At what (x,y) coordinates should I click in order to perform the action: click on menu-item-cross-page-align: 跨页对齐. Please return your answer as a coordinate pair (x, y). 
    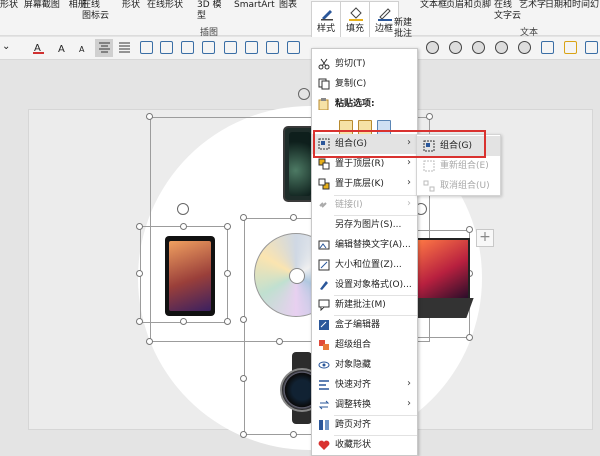
    Looking at the image, I should click on (364, 425).